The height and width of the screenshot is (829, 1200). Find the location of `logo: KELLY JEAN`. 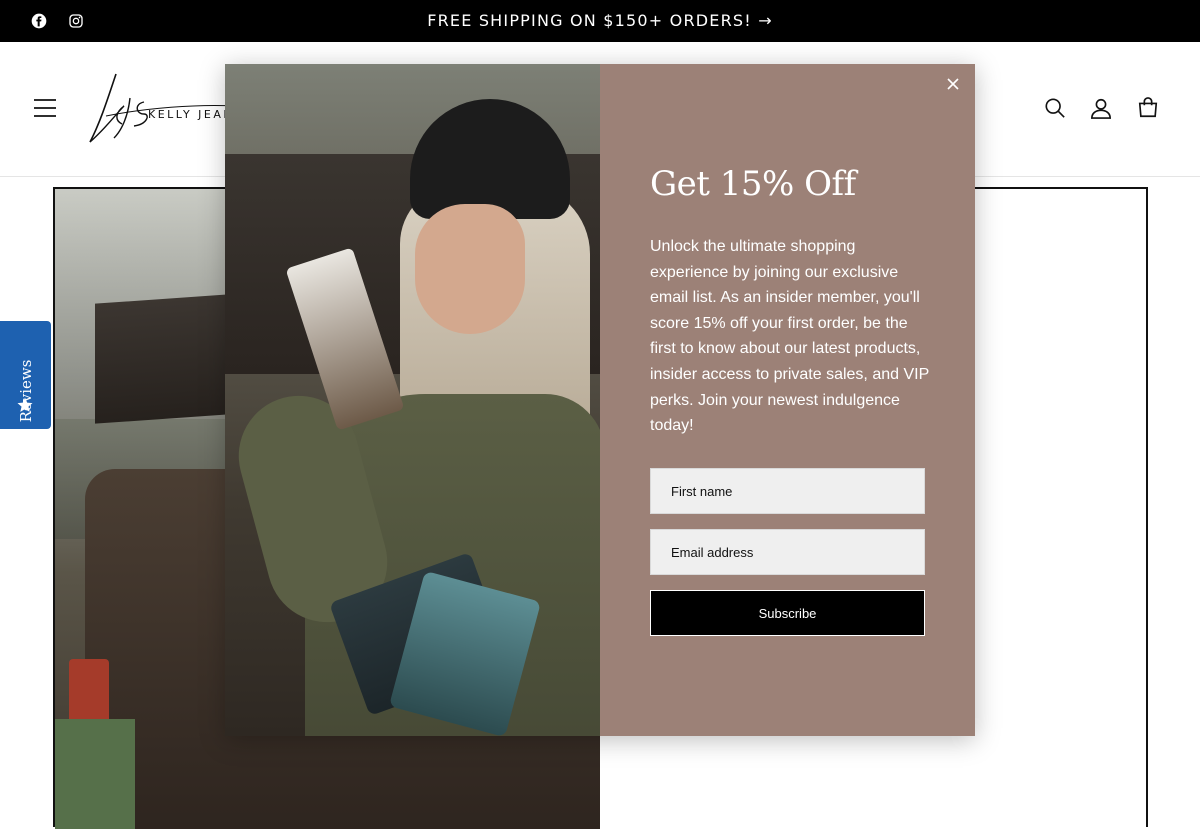

logo: KELLY JEAN is located at coordinates (161, 107).